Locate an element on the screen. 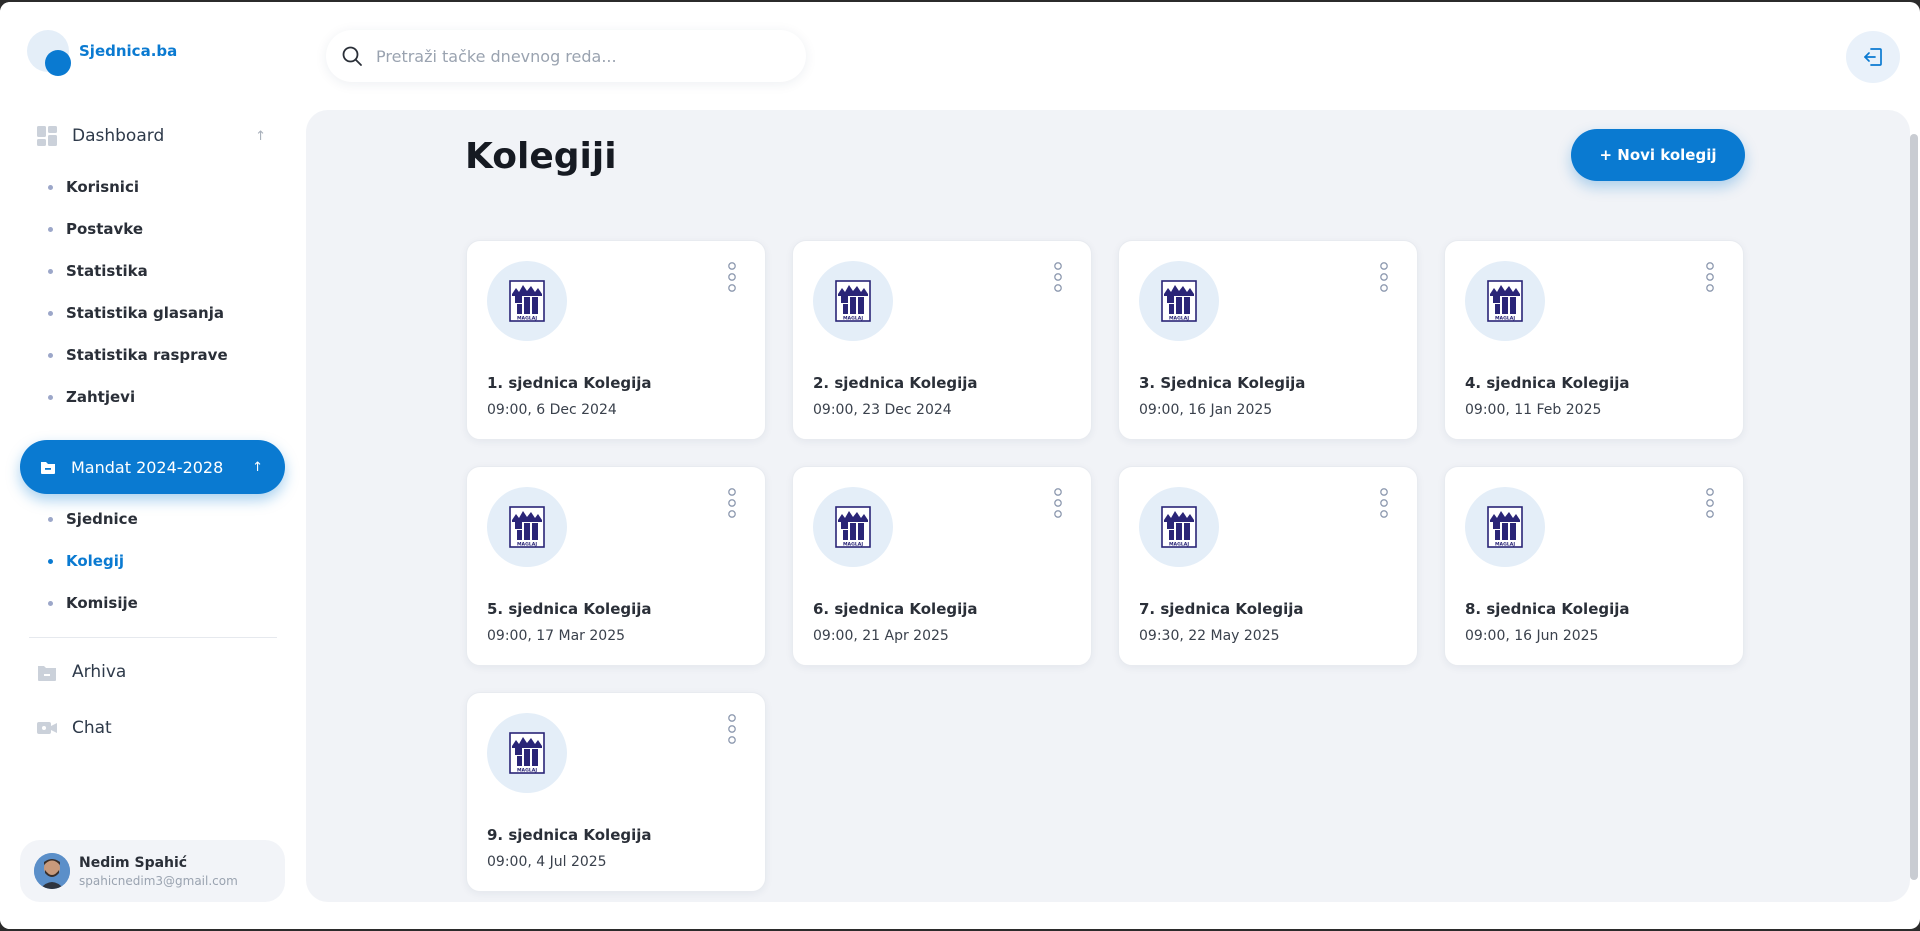  card-datetime: 09:30, 22 May 2025 is located at coordinates (1209, 636).